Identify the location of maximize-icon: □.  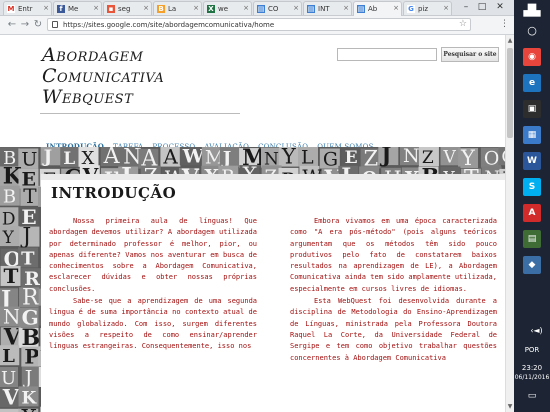
(482, 7).